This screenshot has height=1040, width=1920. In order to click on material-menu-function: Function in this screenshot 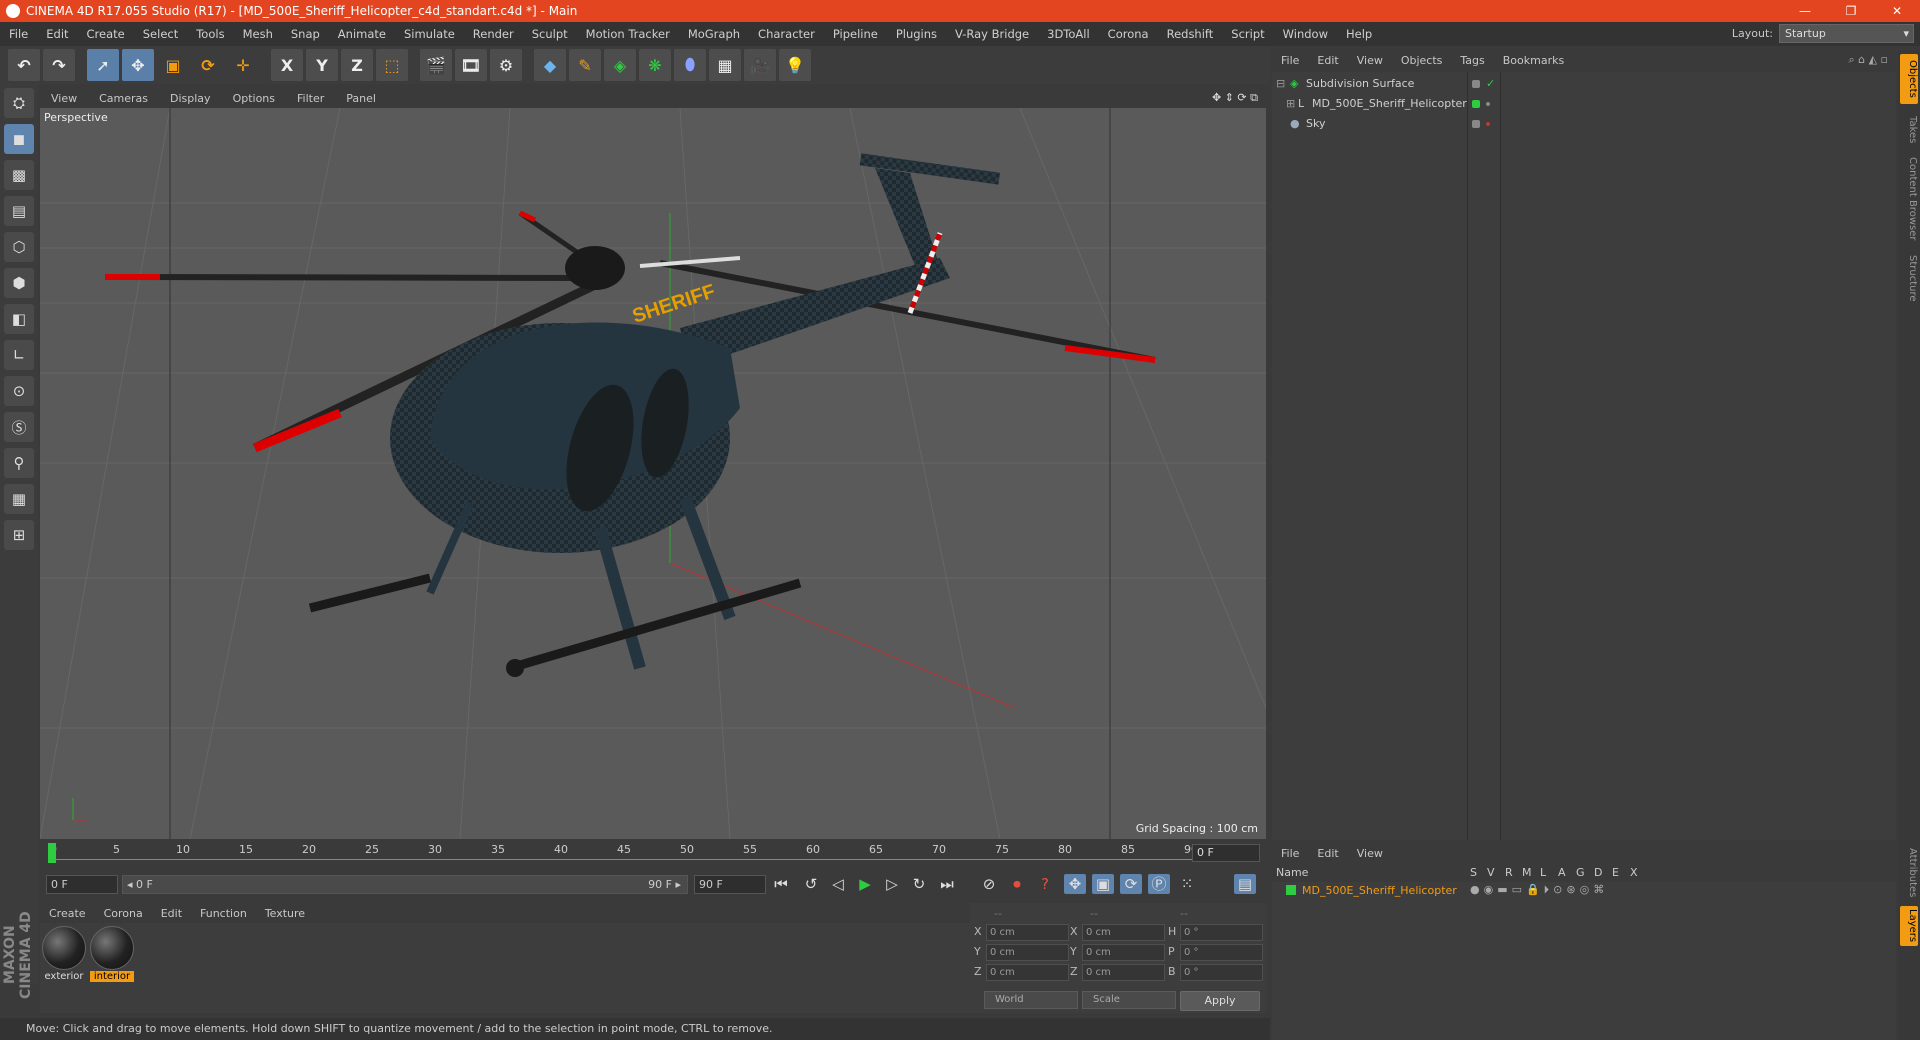, I will do `click(223, 913)`.